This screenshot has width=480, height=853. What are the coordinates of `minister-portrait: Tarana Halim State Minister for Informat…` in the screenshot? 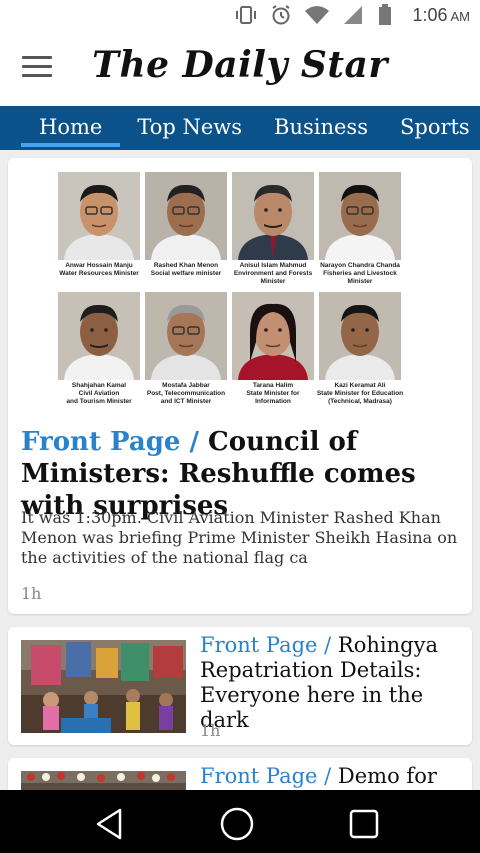 It's located at (273, 350).